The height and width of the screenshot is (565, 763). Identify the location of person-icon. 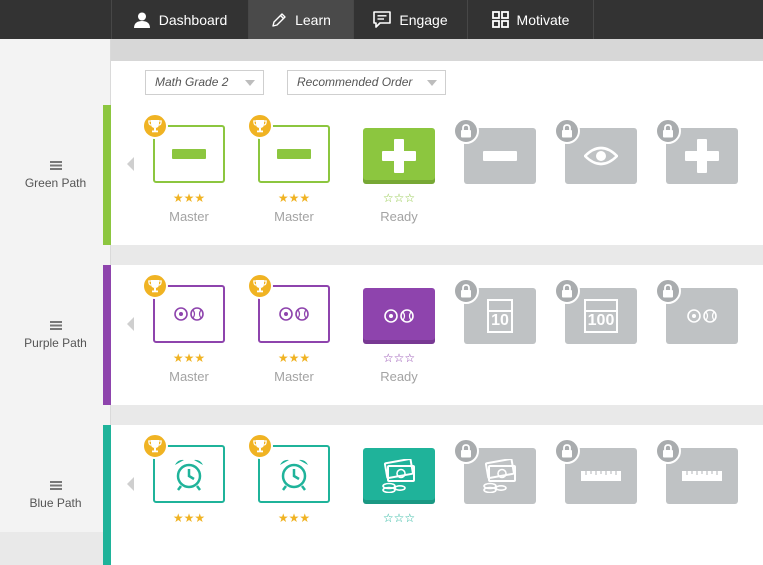
(141, 20).